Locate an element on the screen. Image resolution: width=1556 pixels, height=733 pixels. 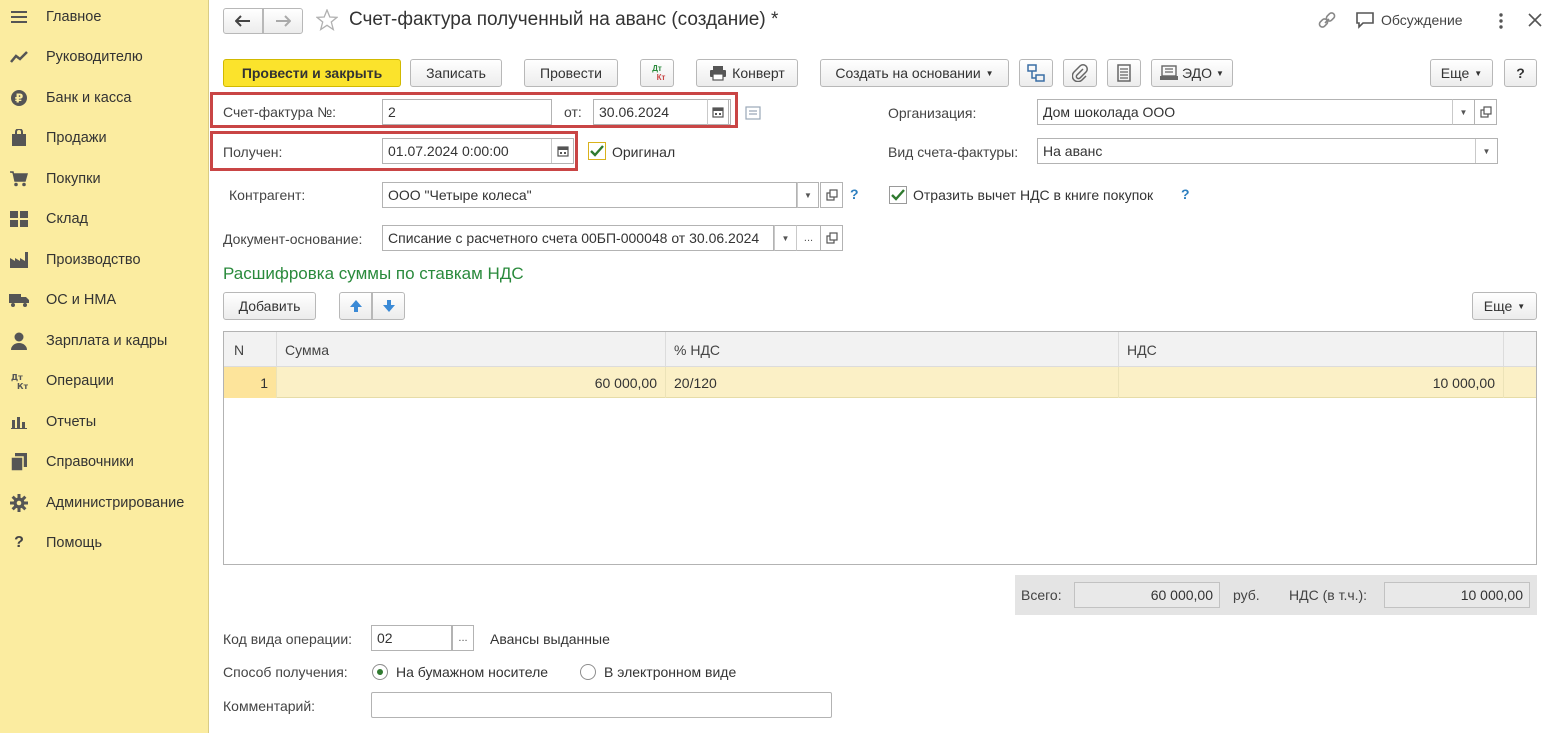
op-code-description: Авансы выданные is located at coordinates (550, 639).